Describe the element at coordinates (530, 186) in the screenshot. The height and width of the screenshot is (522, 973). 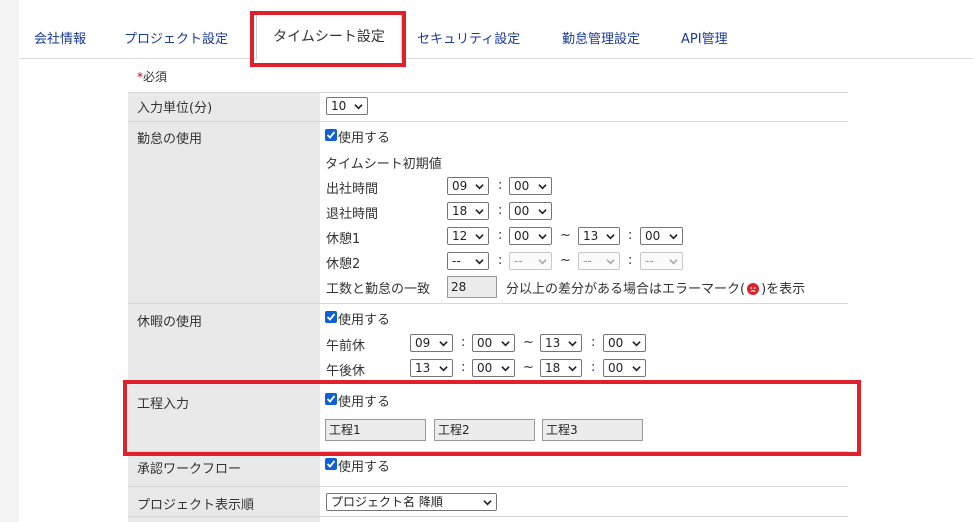
I see `start-minute-select: 00` at that location.